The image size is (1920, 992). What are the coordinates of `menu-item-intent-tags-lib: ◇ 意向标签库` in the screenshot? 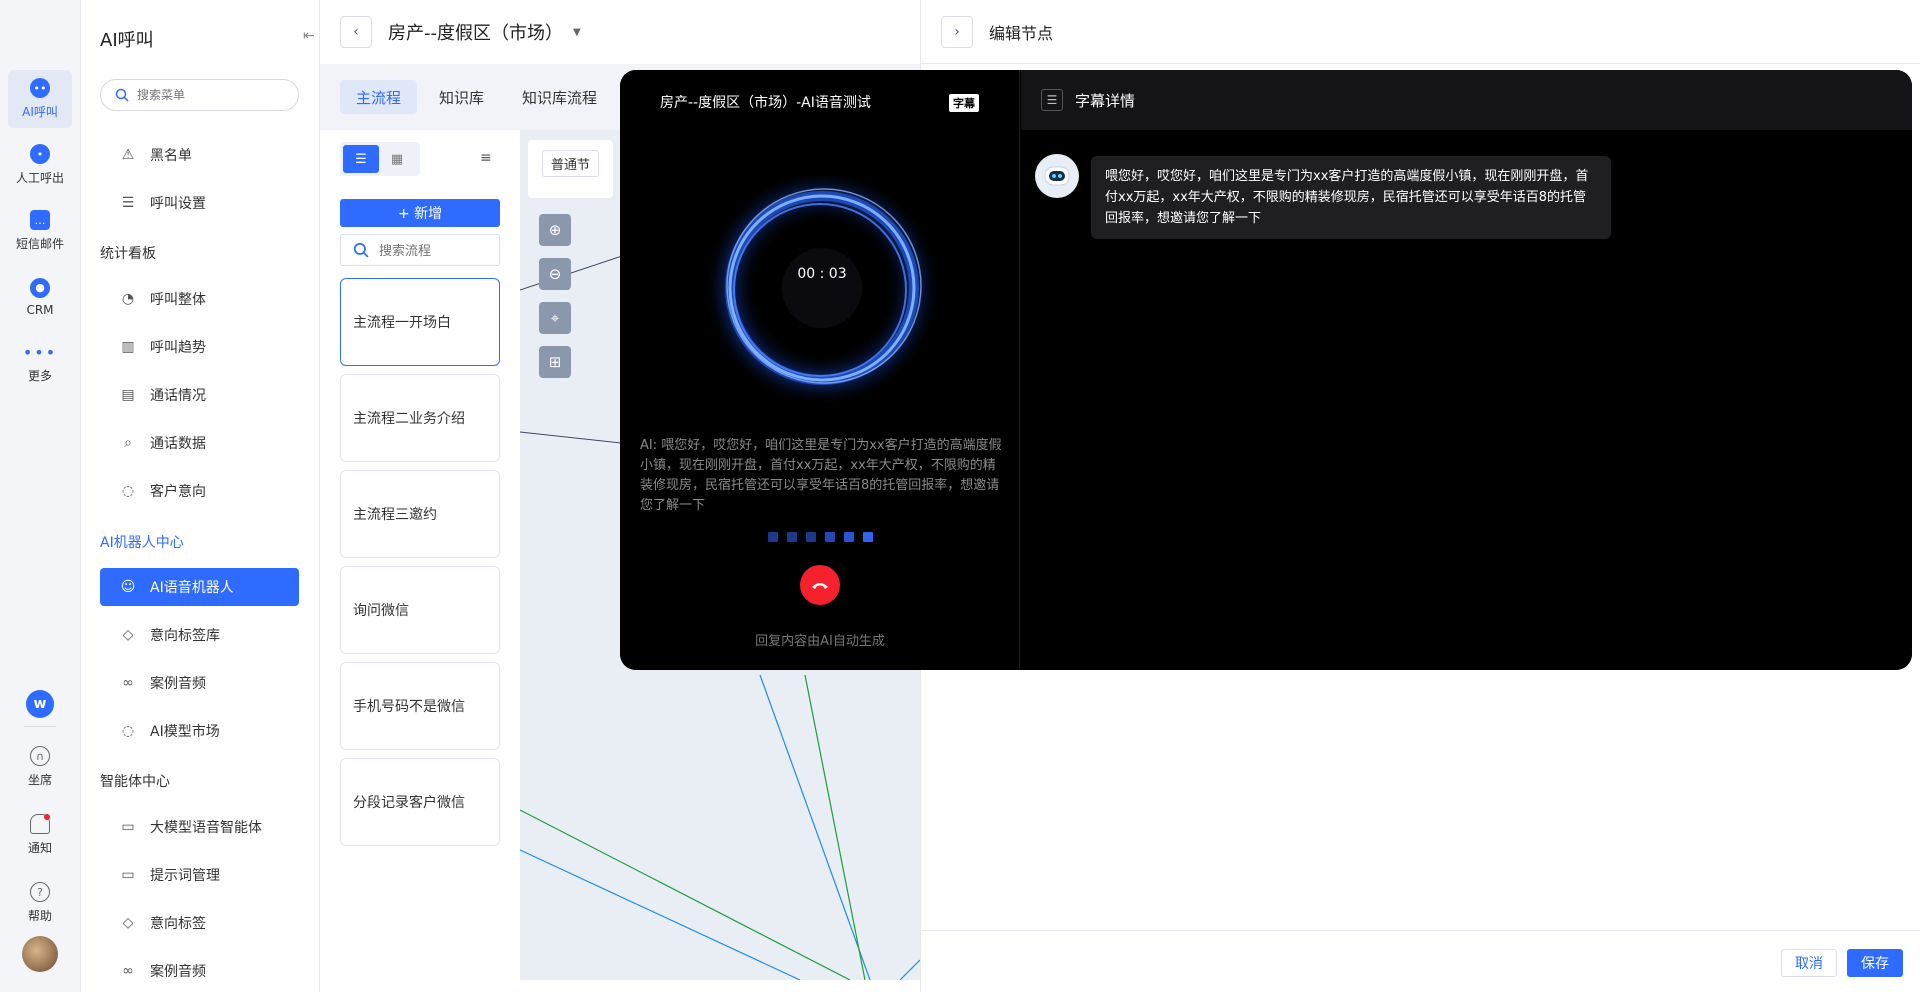 It's located at (199, 635).